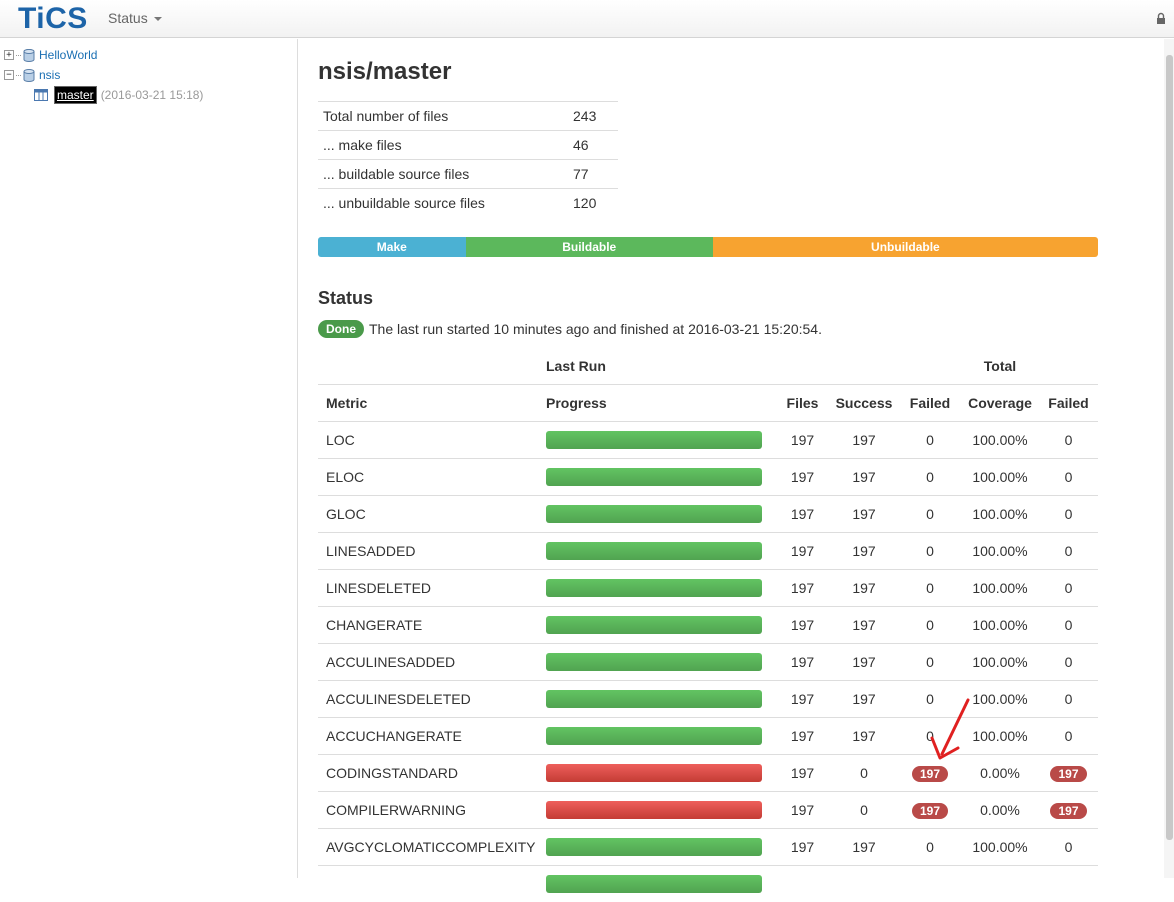  I want to click on total-failed-badge: 197, so click(1068, 774).